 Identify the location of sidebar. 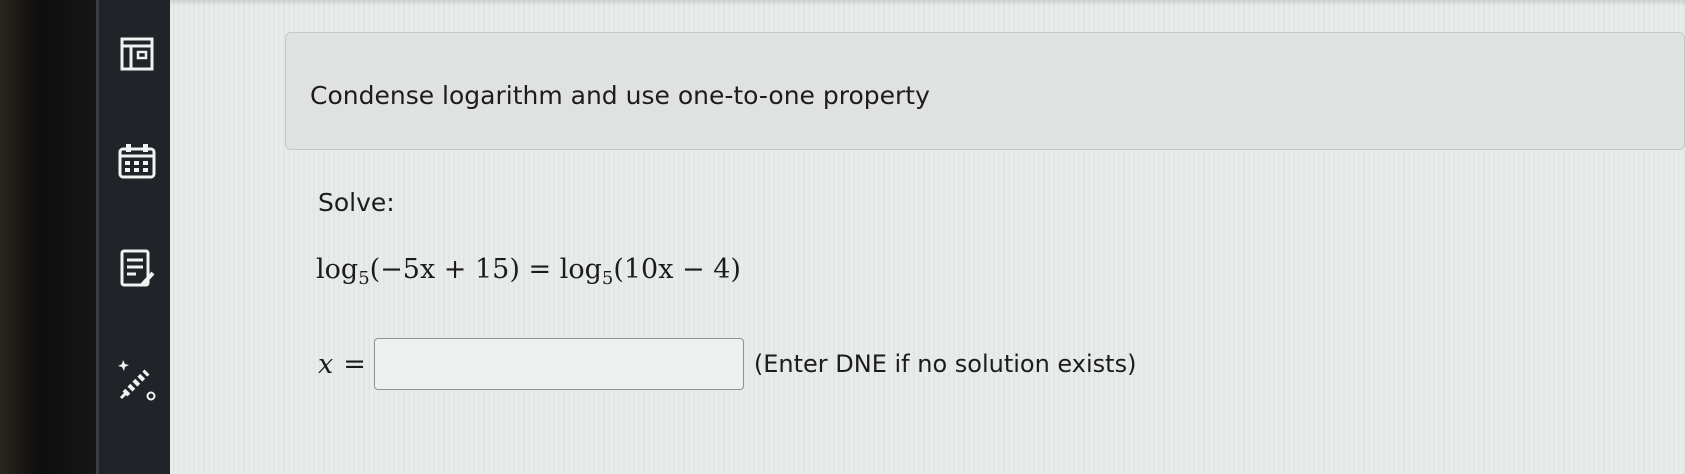
(134, 237).